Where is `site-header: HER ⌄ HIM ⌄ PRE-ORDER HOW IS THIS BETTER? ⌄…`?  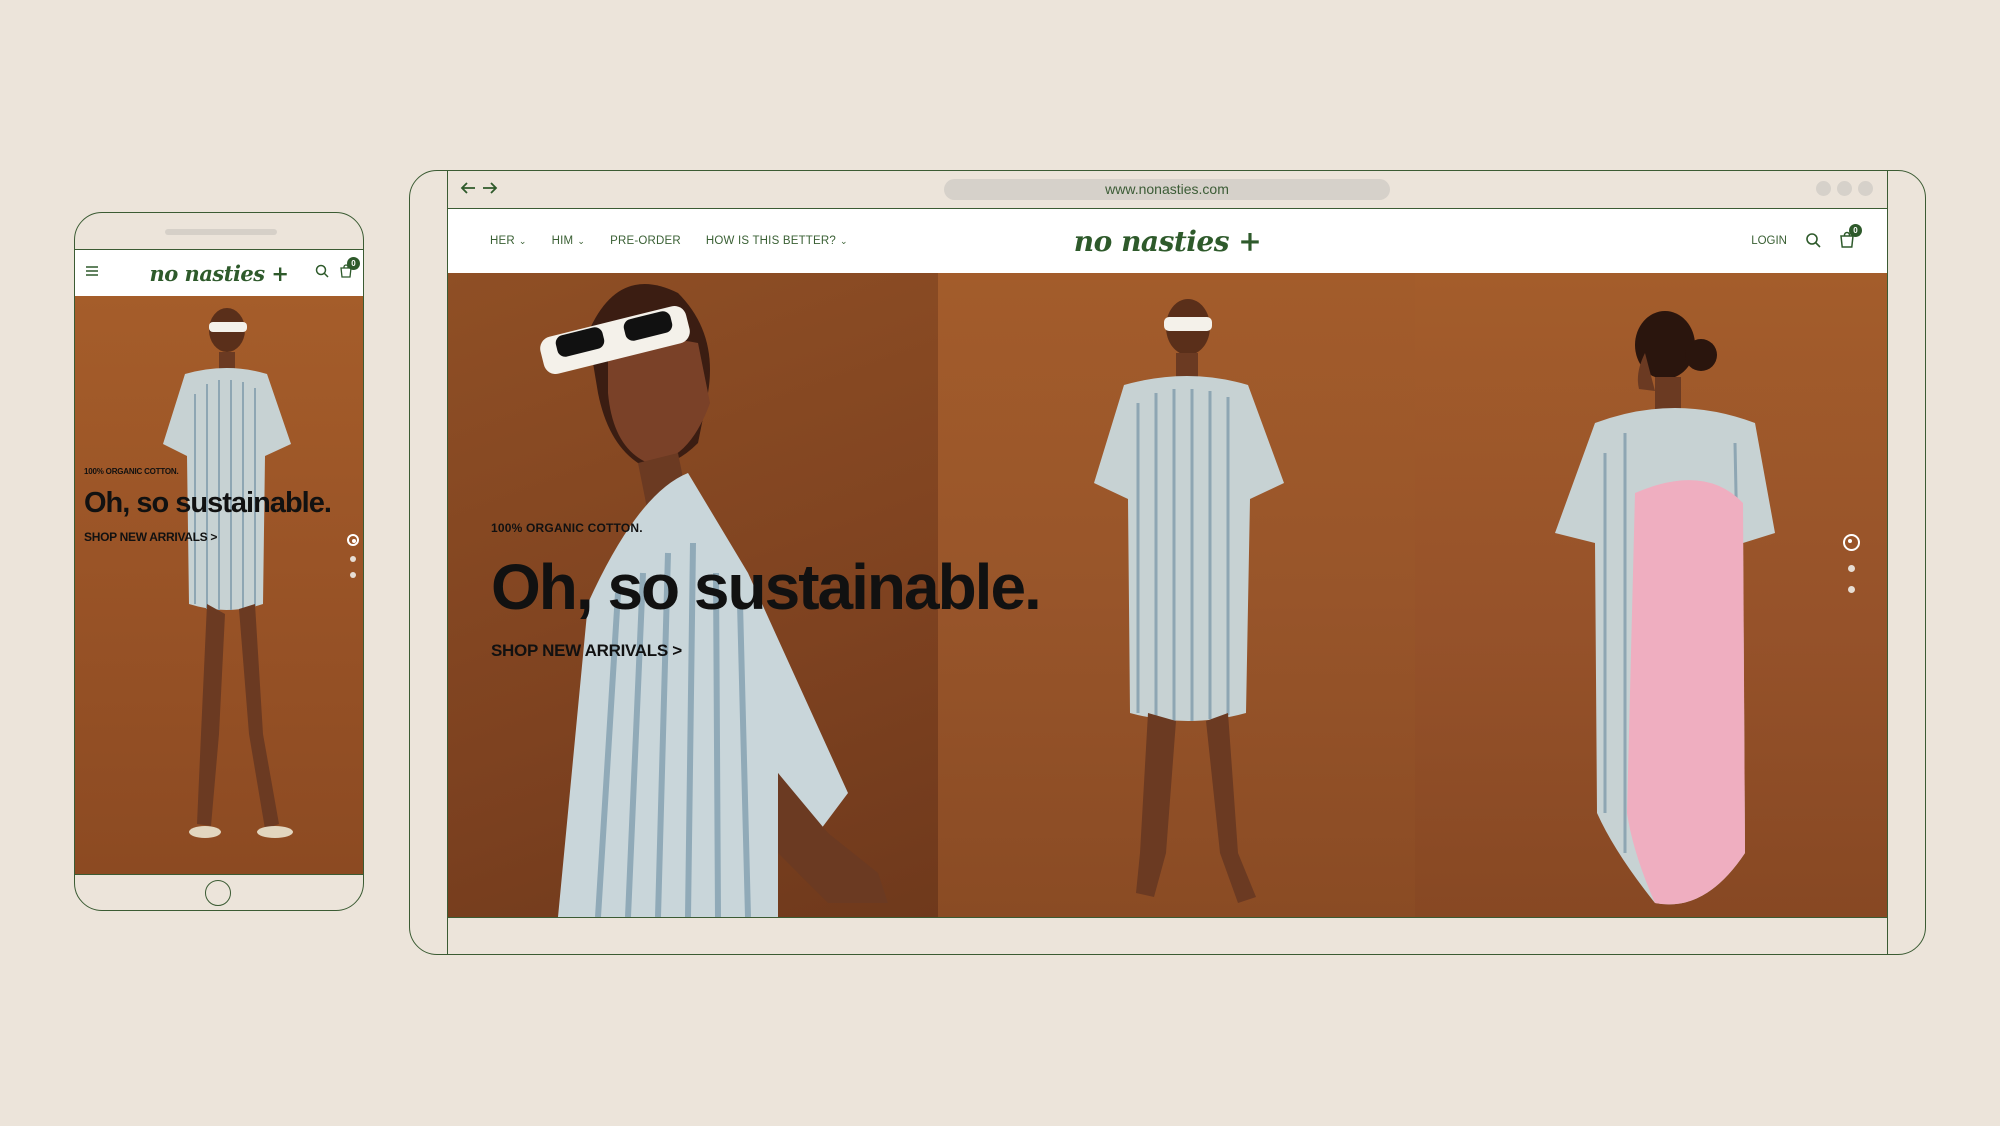
site-header: HER ⌄ HIM ⌄ PRE-ORDER HOW IS THIS BETTER? ⌄… is located at coordinates (1167, 241).